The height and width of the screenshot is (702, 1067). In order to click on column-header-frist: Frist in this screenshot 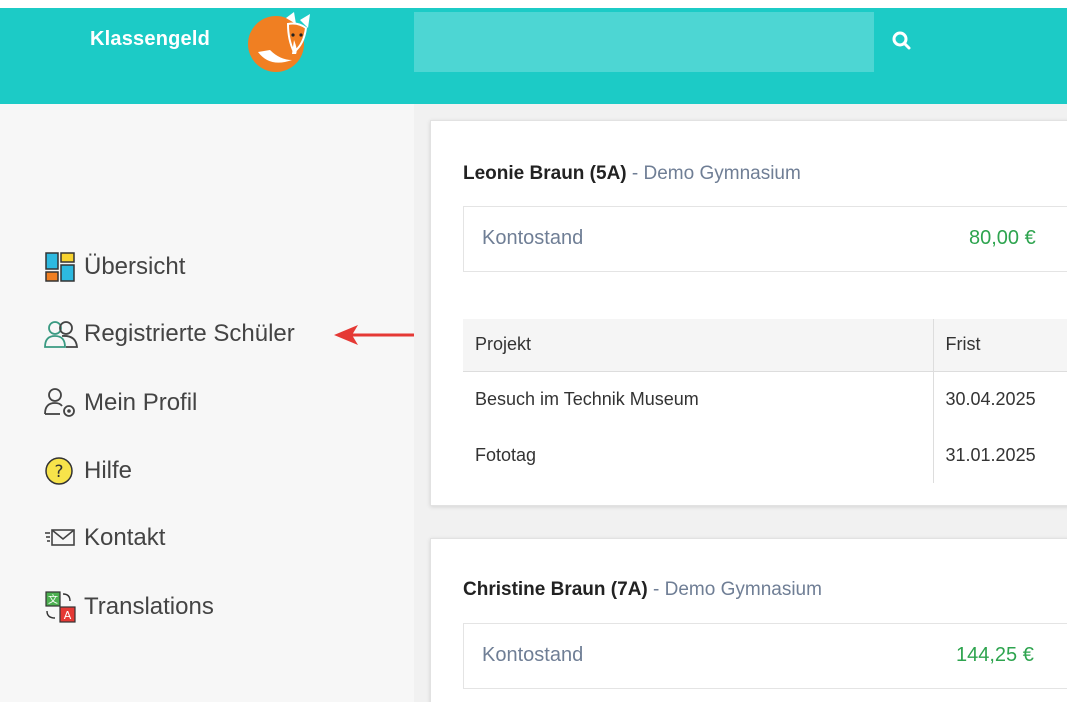, I will do `click(999, 345)`.